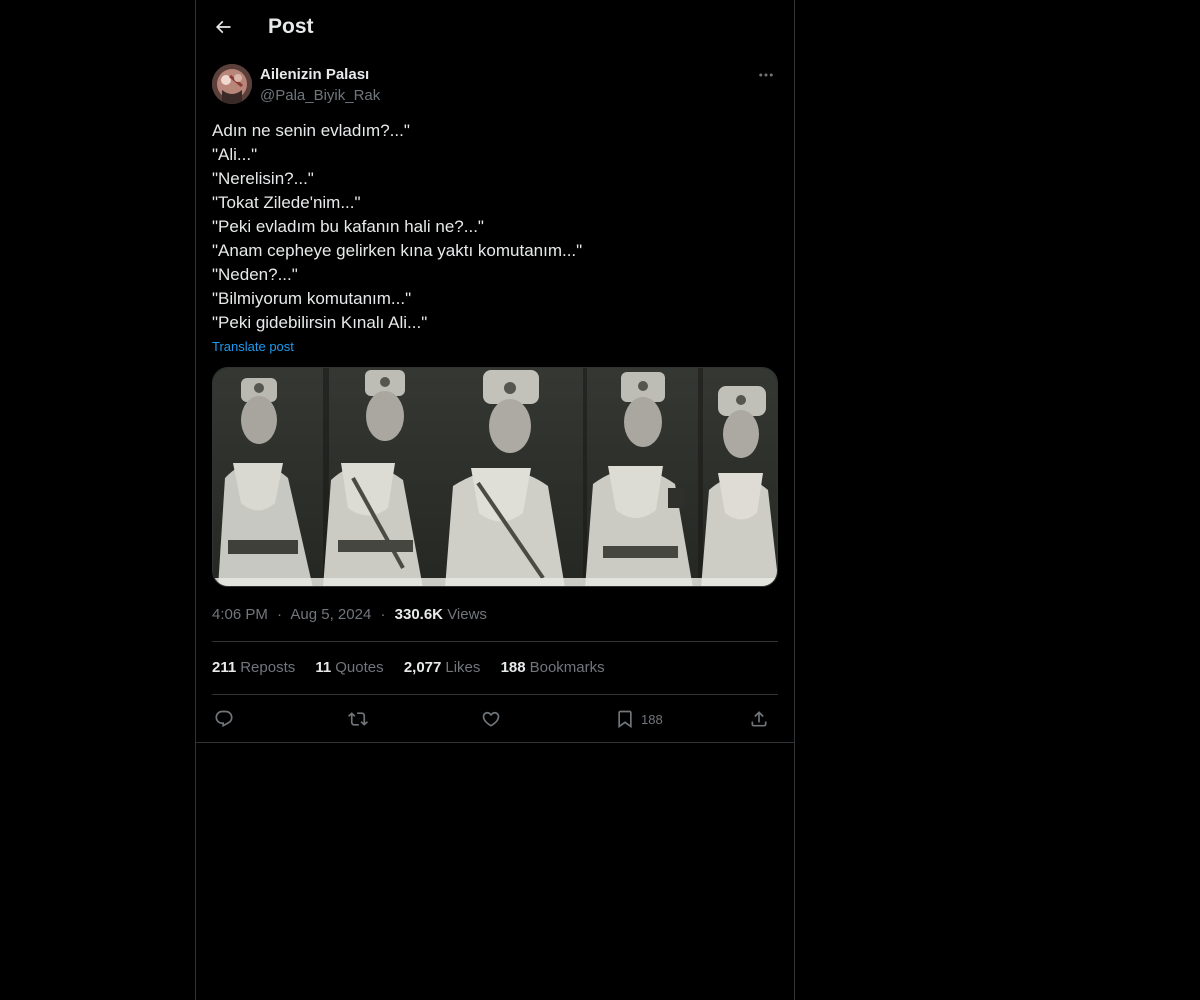  Describe the element at coordinates (320, 96) in the screenshot. I see `author-handle: @Pala_Biyik_Rak` at that location.